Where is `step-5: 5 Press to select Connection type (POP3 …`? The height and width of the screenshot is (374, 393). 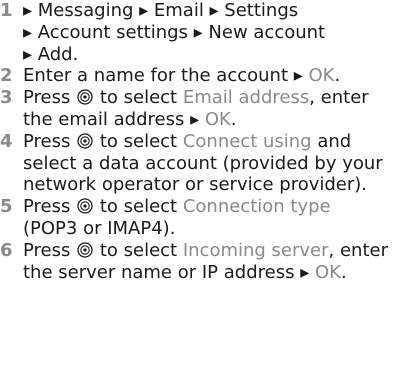
step-5: 5 Press to select Connection type (POP3 … is located at coordinates (194, 218).